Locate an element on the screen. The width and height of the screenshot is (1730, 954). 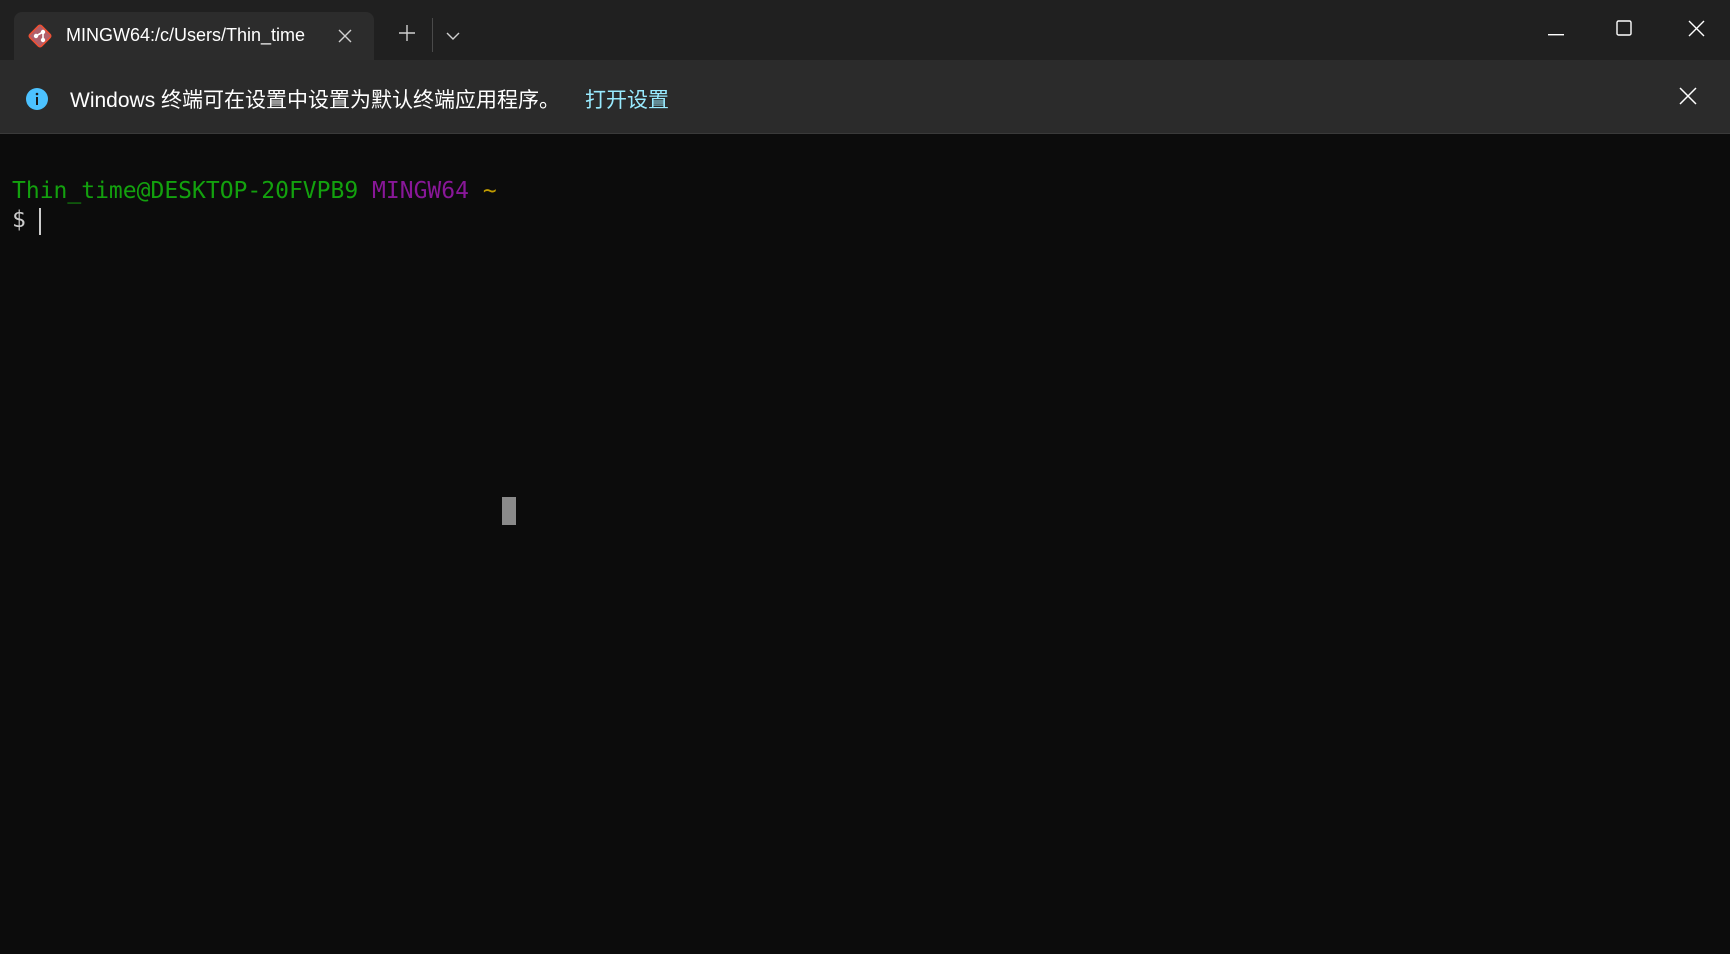
prompt-system: MINGW64 is located at coordinates (420, 191).